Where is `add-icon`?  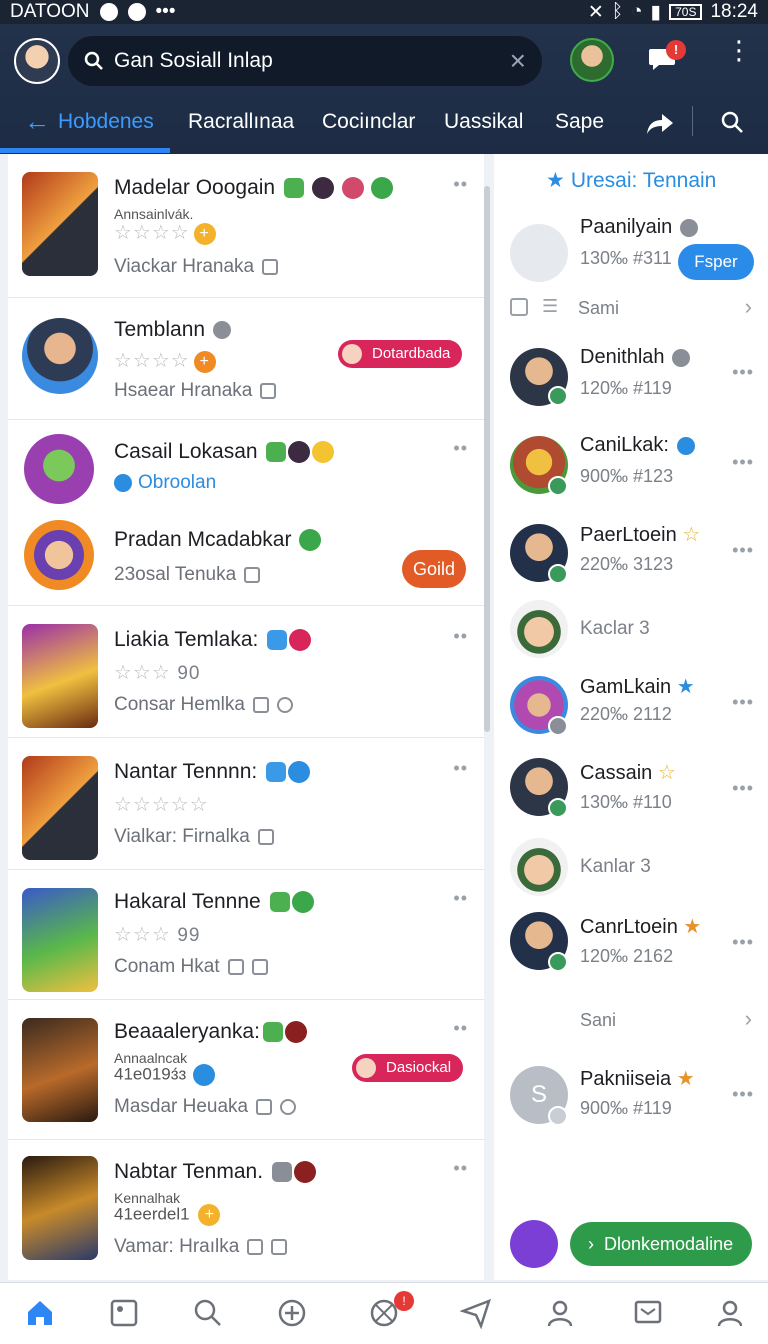 add-icon is located at coordinates (292, 1313).